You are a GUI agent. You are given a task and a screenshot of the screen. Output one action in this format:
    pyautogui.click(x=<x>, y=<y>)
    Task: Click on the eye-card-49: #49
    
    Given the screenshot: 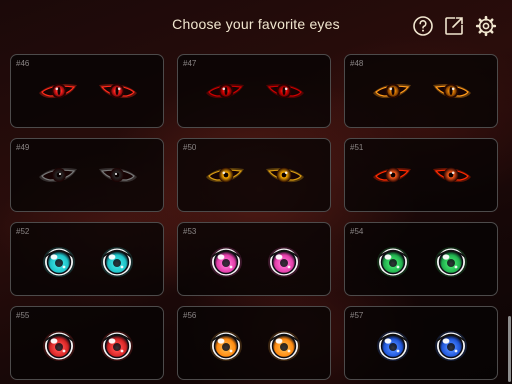 What is the action you would take?
    pyautogui.click(x=87, y=175)
    